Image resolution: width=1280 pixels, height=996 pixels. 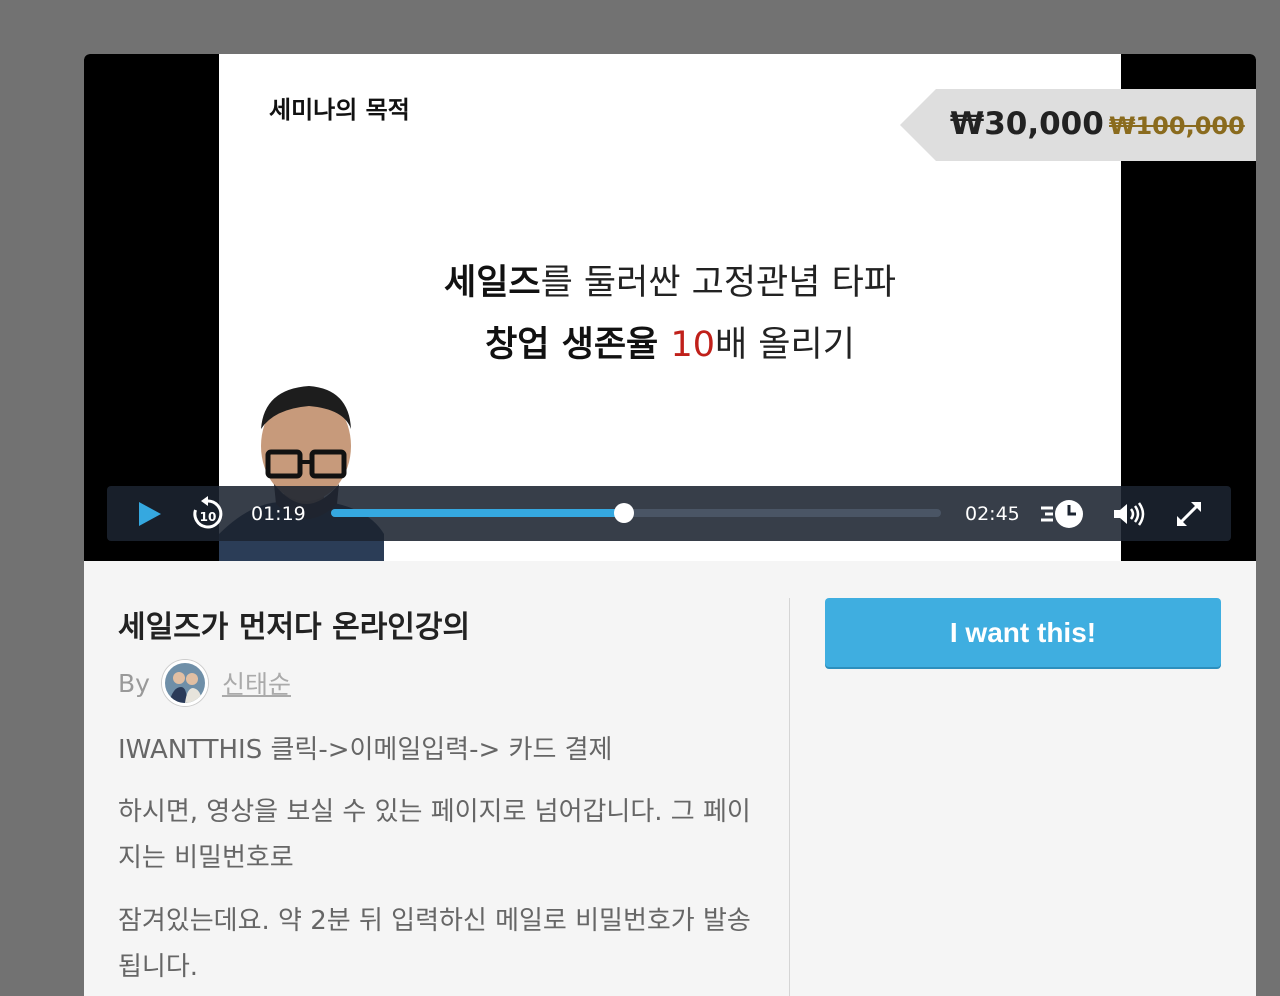 I want to click on product-title: 세일즈가 먼저다 온라인강의, so click(x=294, y=627).